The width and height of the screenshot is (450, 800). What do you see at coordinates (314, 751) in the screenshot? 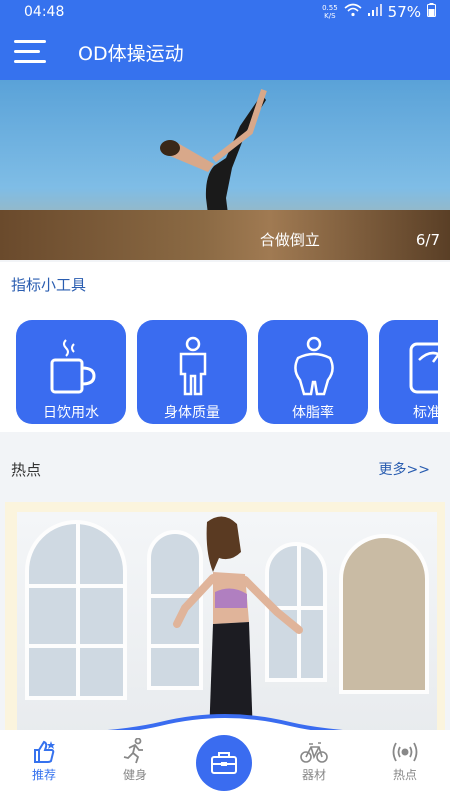
I see `bike-icon` at bounding box center [314, 751].